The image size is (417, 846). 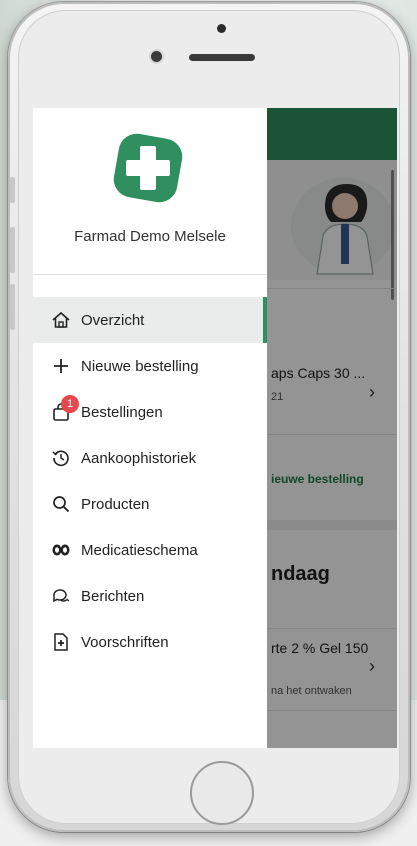 I want to click on menu-label: Voorschriften, so click(x=125, y=642).